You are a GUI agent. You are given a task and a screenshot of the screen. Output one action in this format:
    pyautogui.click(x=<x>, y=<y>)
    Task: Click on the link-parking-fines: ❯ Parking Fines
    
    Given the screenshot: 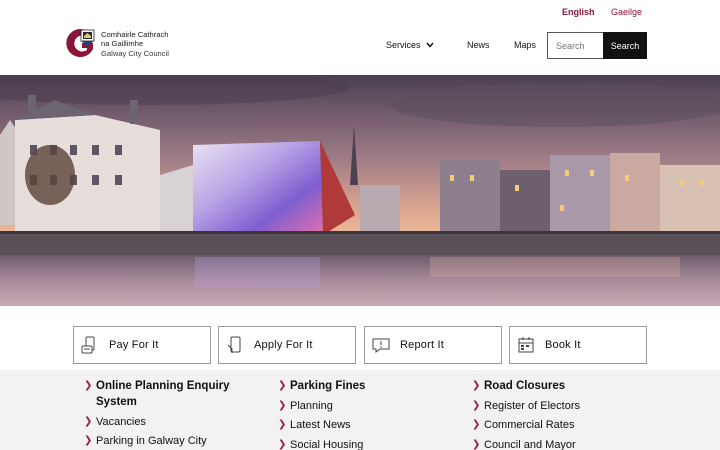 What is the action you would take?
    pyautogui.click(x=368, y=386)
    